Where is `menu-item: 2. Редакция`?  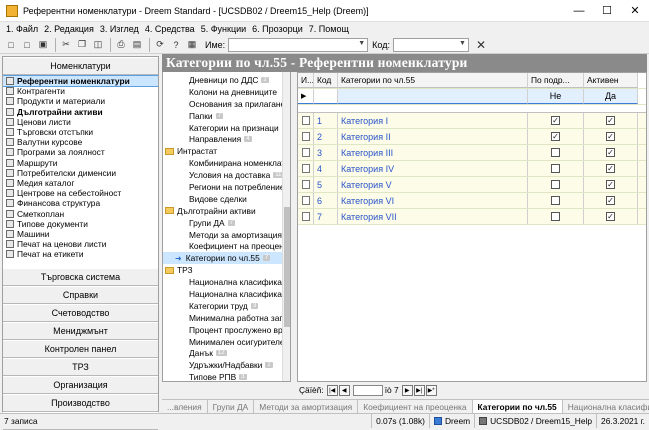
menu-item: 2. Редакция is located at coordinates (69, 29).